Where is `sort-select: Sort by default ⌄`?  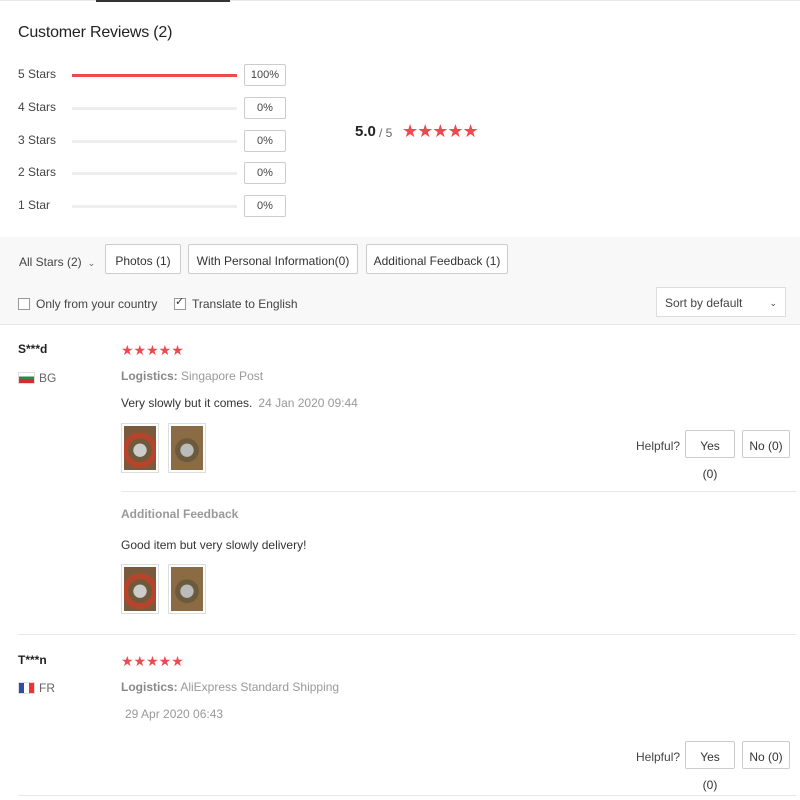 sort-select: Sort by default ⌄ is located at coordinates (721, 302).